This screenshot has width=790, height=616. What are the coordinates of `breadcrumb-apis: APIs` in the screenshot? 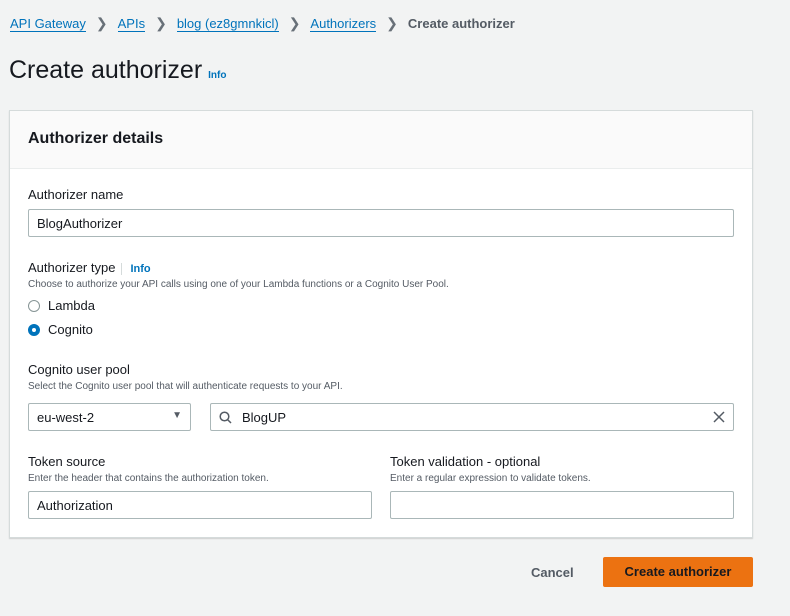 It's located at (131, 24).